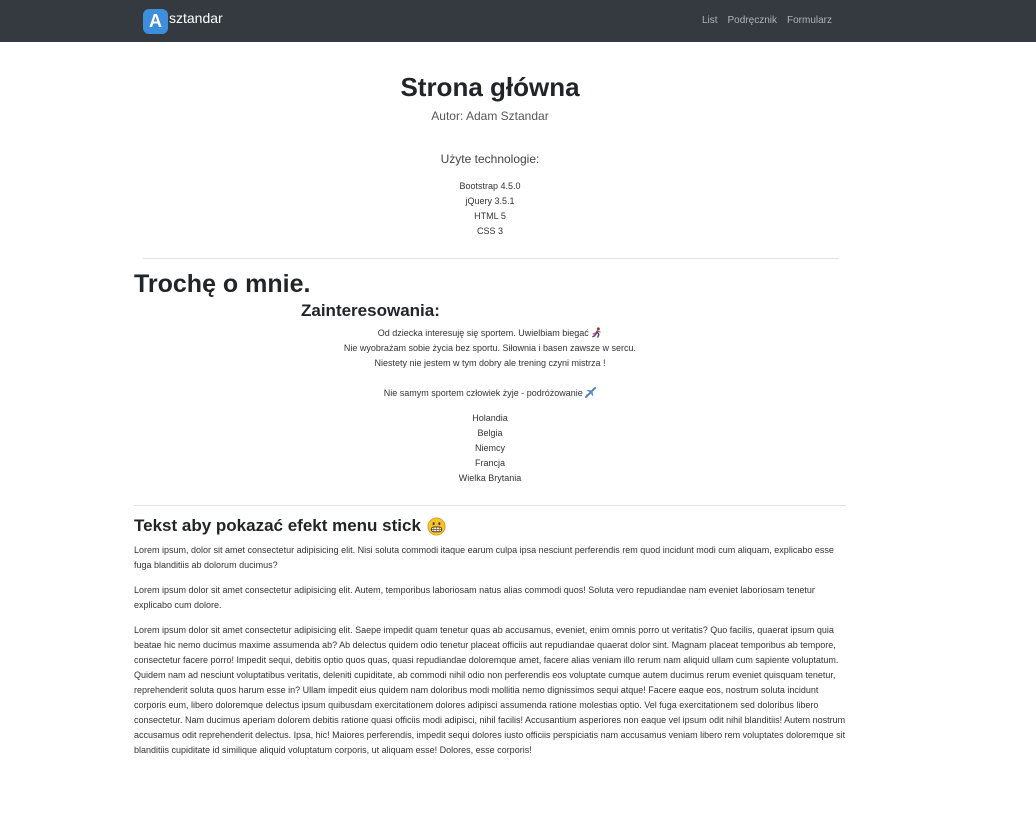 The width and height of the screenshot is (1036, 832). What do you see at coordinates (490, 159) in the screenshot?
I see `technologies-heading: Użyte technologie:` at bounding box center [490, 159].